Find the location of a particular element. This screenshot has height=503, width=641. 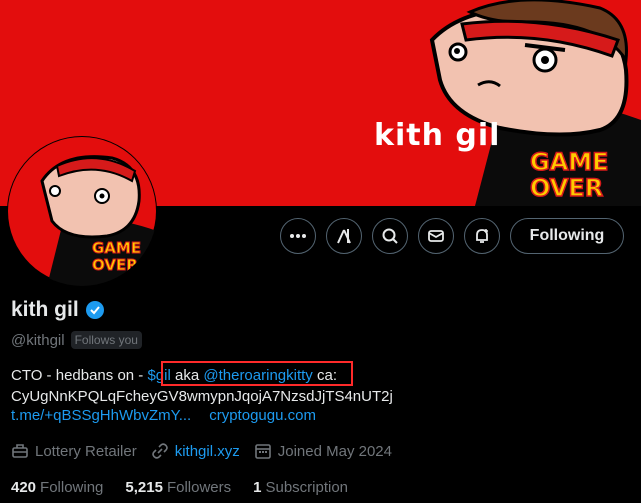

message-button is located at coordinates (436, 236).